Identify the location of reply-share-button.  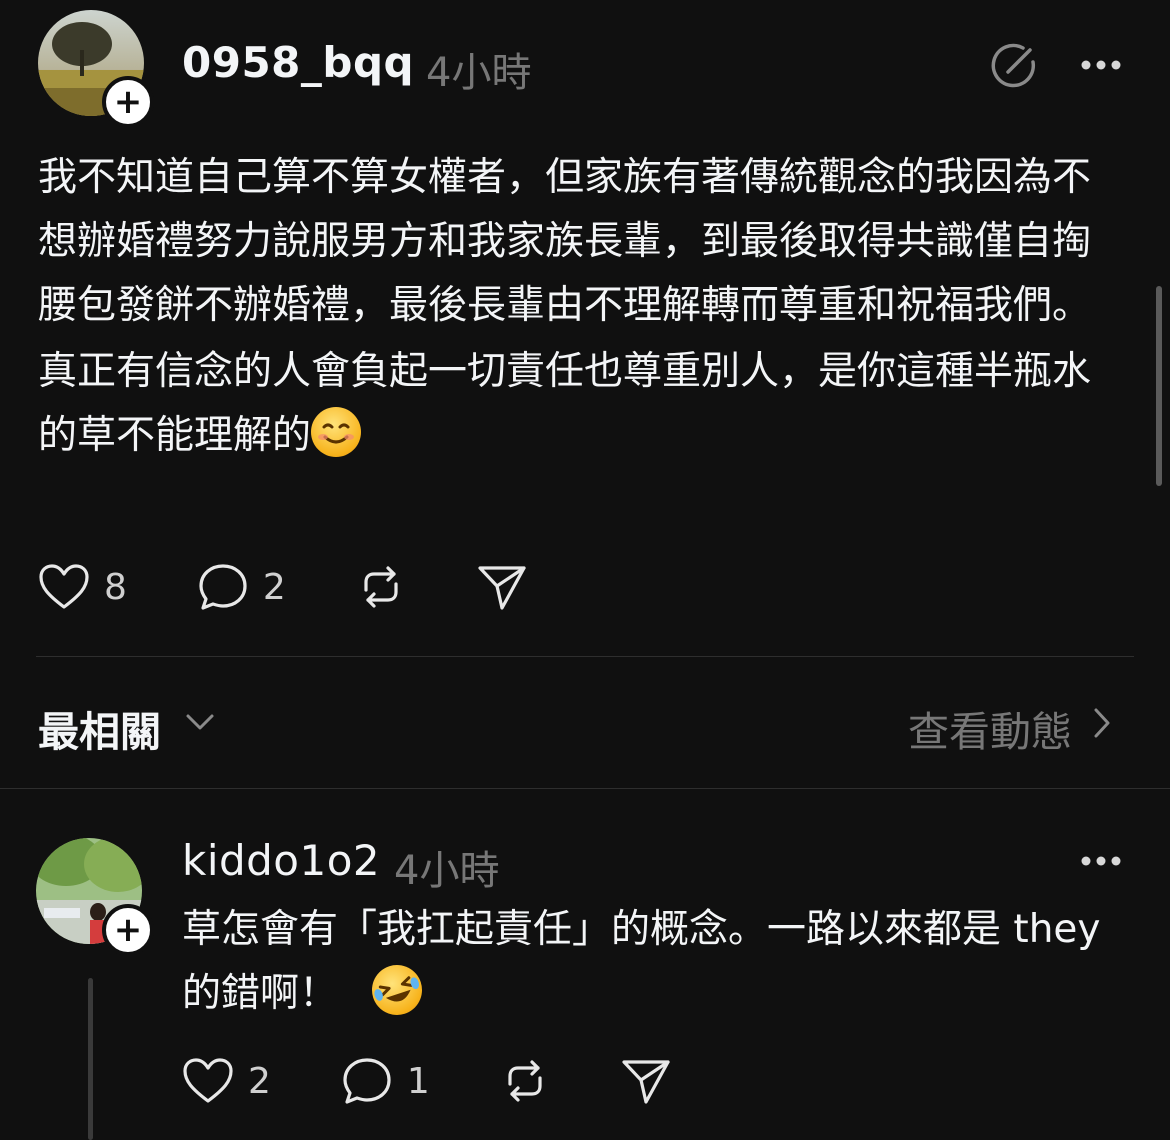
(646, 1081).